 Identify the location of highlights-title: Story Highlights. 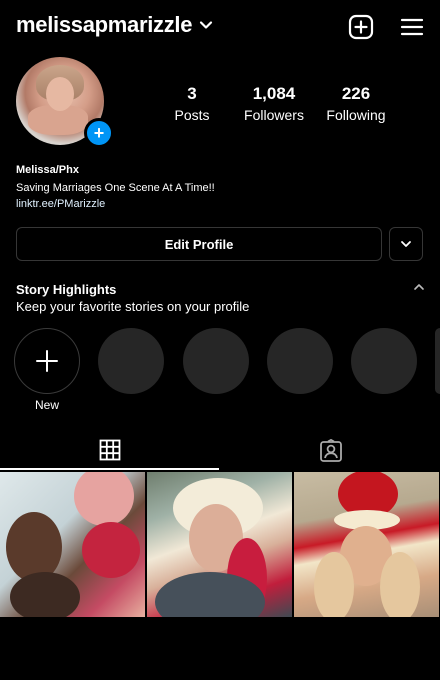
(66, 289).